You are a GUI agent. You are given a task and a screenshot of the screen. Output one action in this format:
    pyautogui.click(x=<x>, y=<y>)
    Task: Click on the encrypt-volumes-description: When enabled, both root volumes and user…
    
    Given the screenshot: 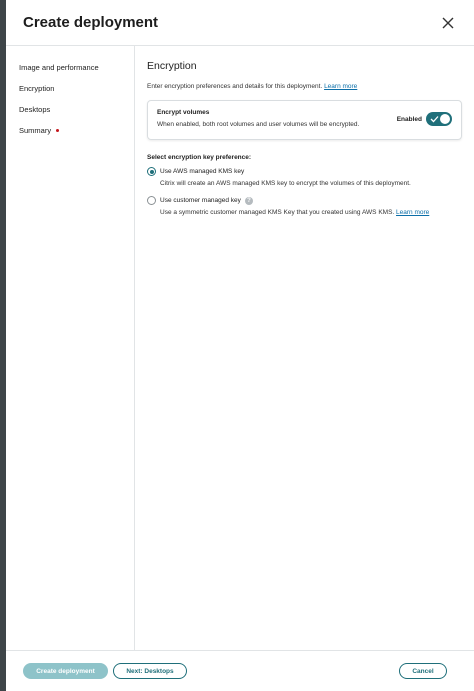 What is the action you would take?
    pyautogui.click(x=258, y=124)
    